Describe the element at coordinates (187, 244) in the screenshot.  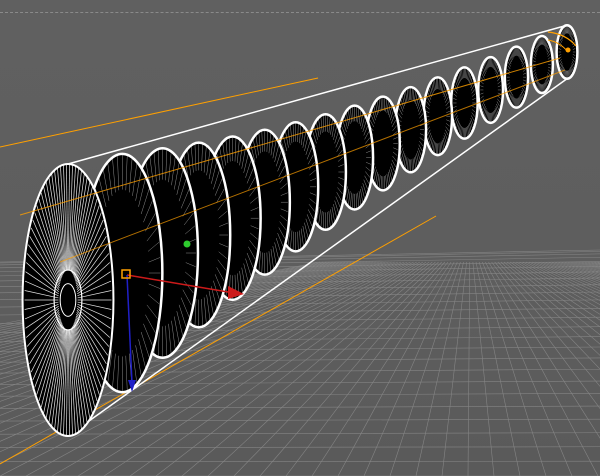
I see `axis-y-handle-icon` at that location.